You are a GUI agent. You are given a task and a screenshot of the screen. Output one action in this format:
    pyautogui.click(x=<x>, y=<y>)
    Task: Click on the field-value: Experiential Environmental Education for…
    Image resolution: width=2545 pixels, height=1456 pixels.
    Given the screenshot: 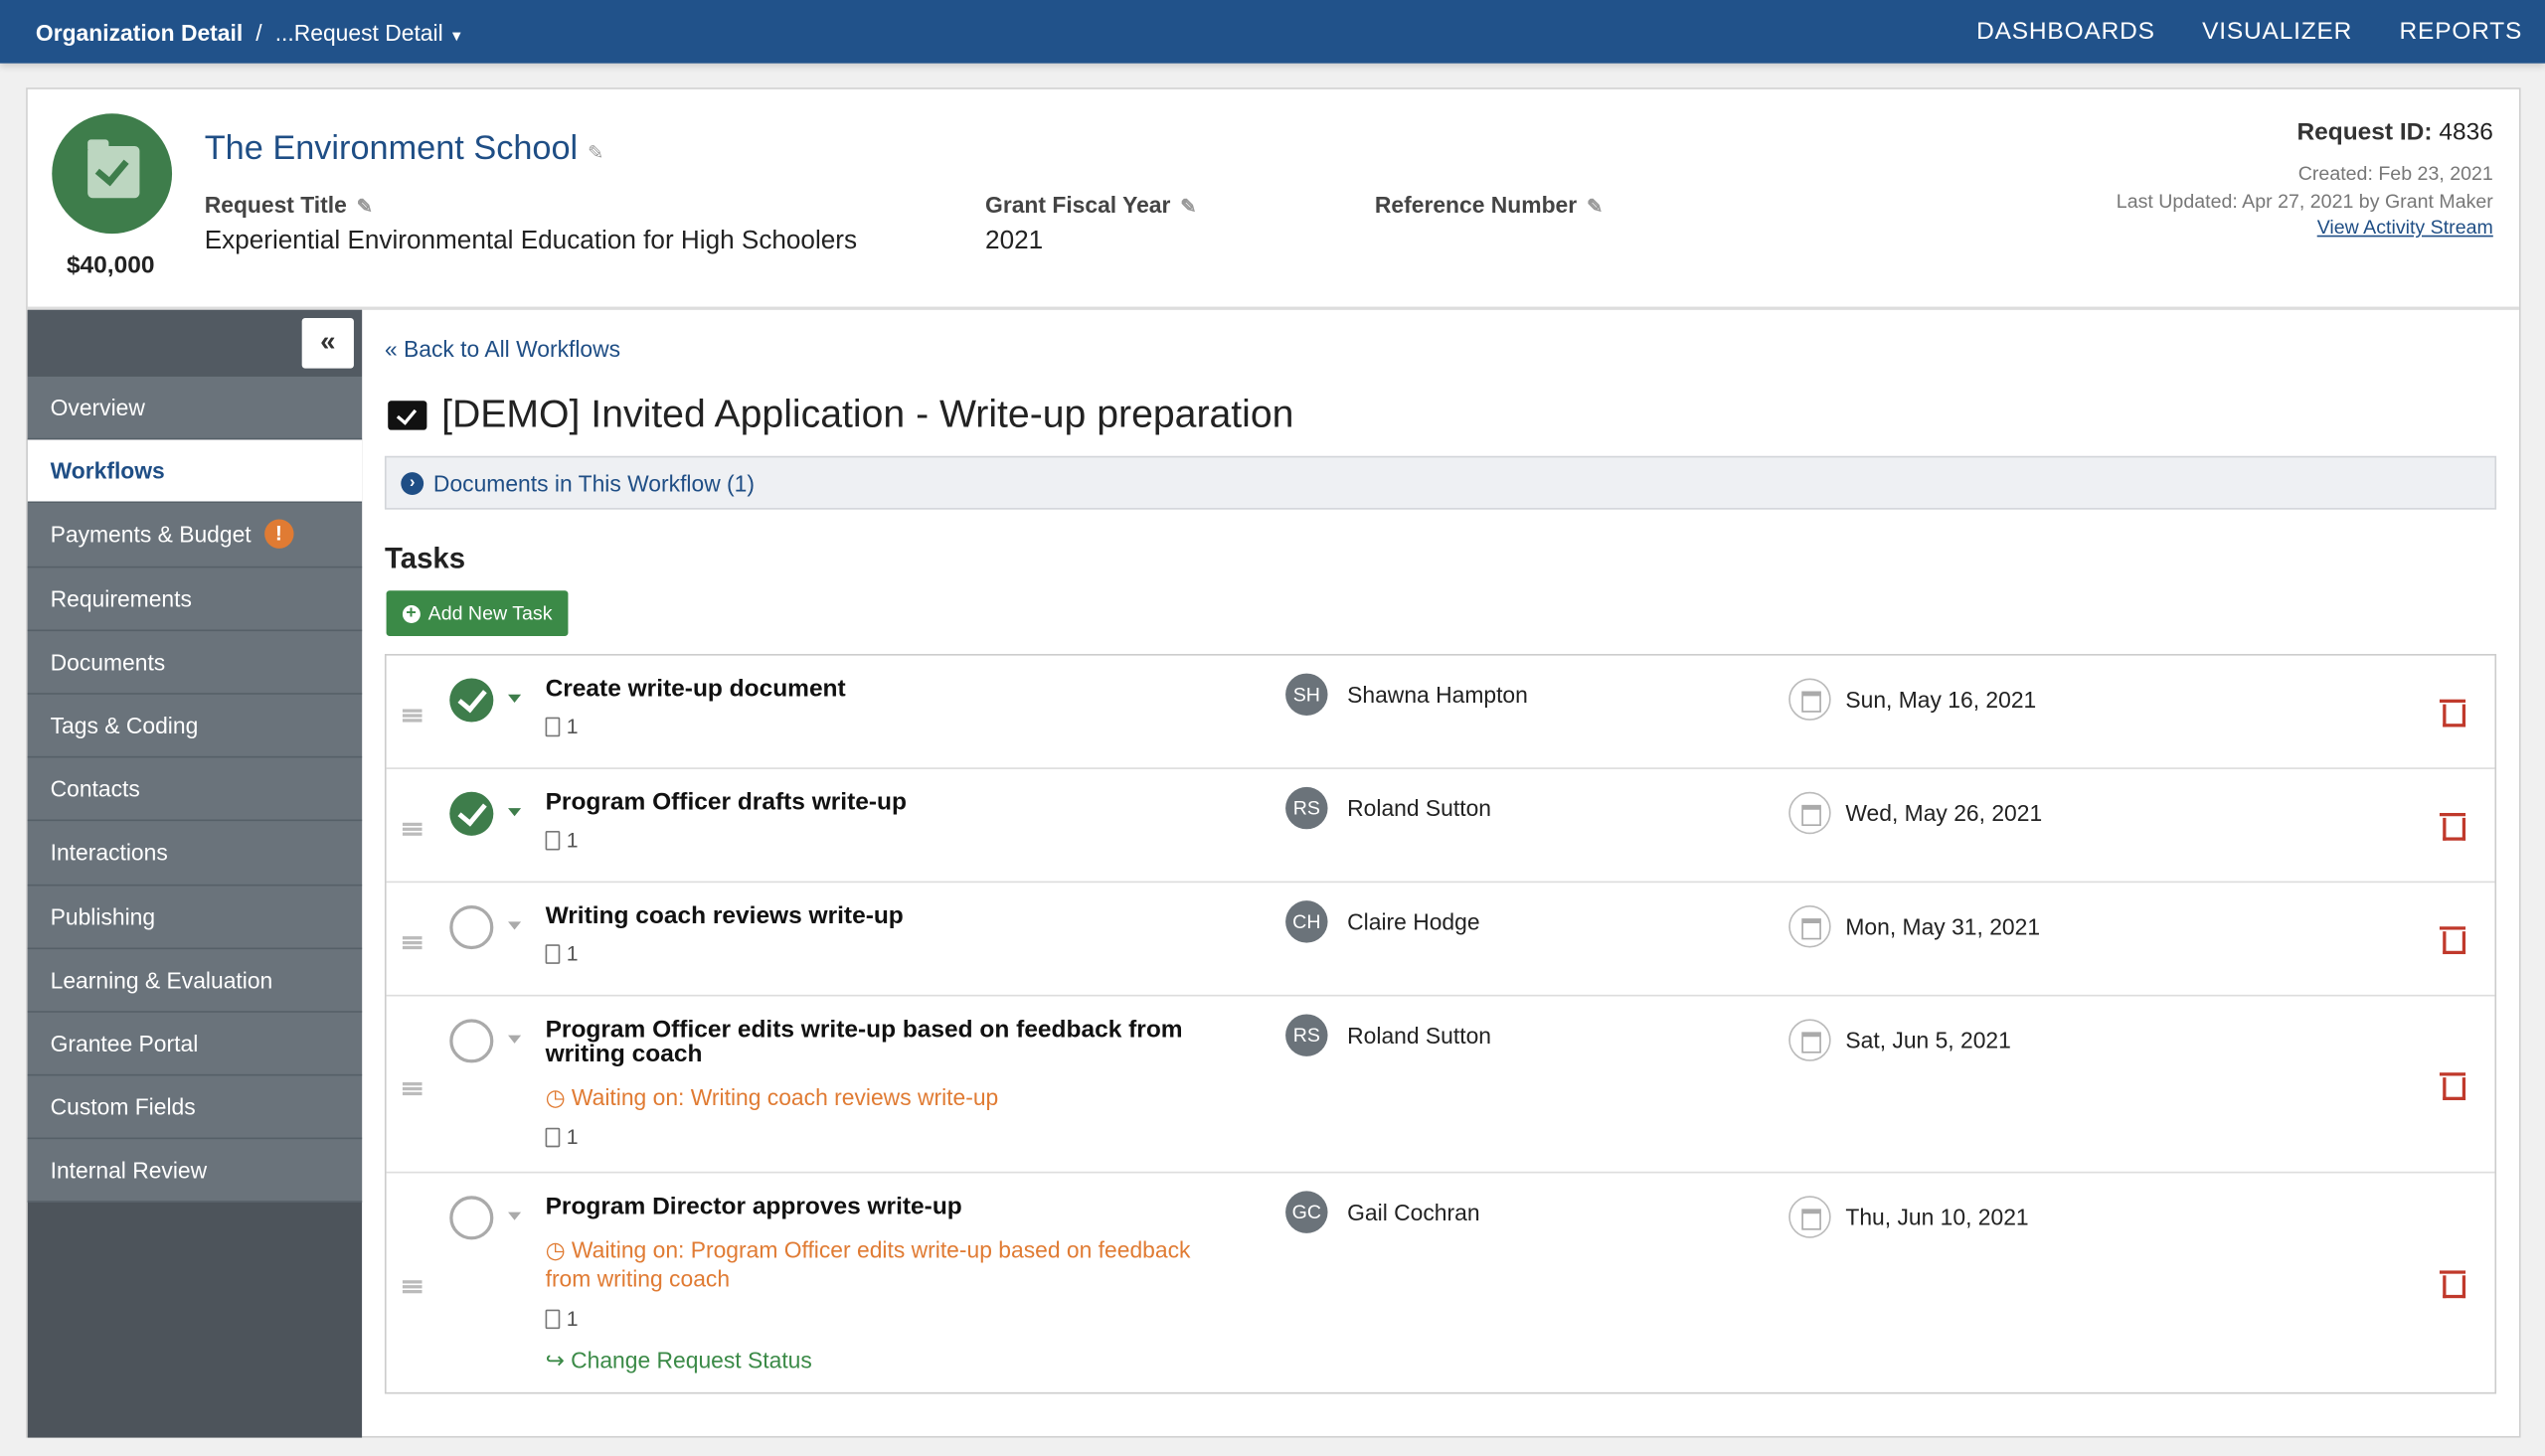 What is the action you would take?
    pyautogui.click(x=531, y=241)
    